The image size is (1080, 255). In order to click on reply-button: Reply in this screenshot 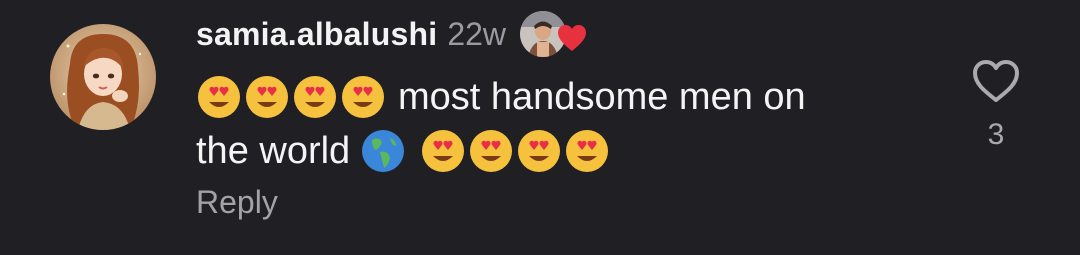, I will do `click(237, 202)`.